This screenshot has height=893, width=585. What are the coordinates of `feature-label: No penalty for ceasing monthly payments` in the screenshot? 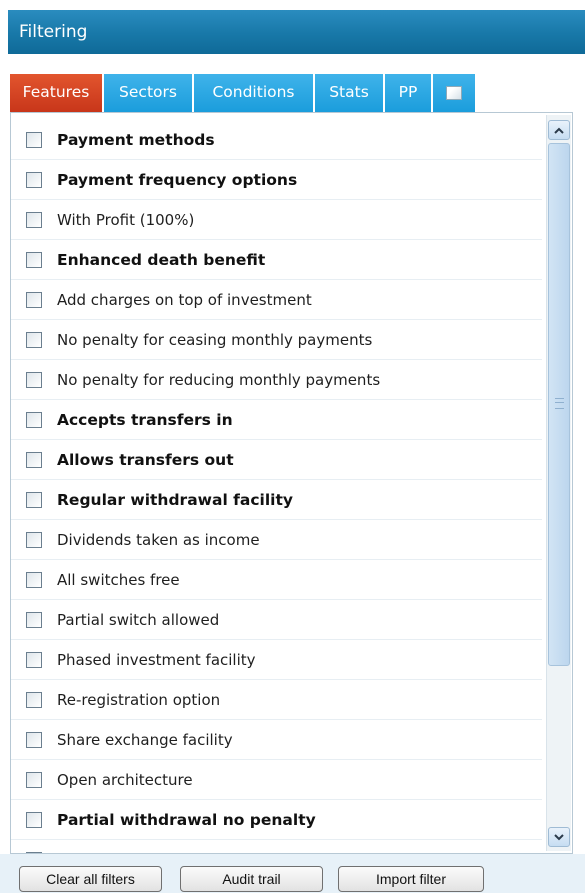 It's located at (215, 339).